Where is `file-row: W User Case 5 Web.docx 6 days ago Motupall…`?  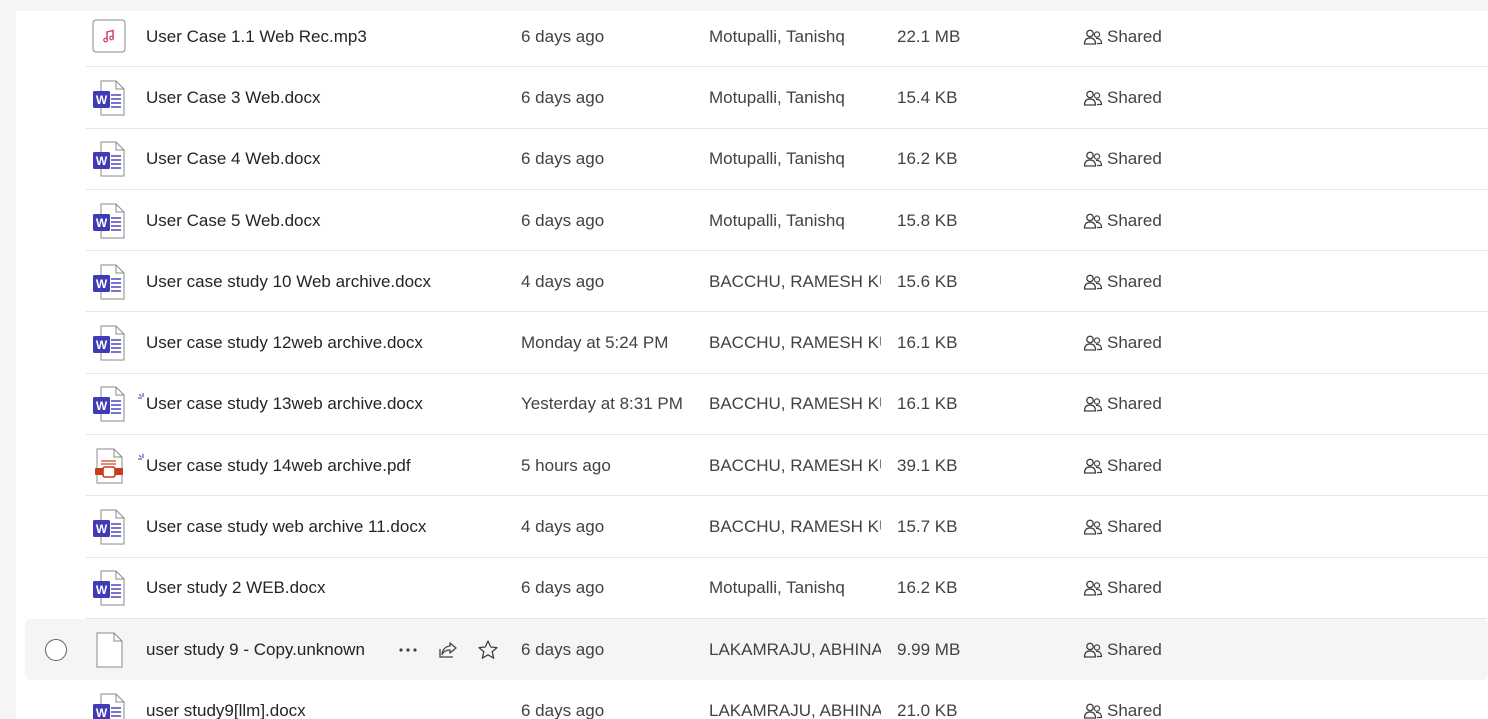 file-row: W User Case 5 Web.docx 6 days ago Motupall… is located at coordinates (752, 221).